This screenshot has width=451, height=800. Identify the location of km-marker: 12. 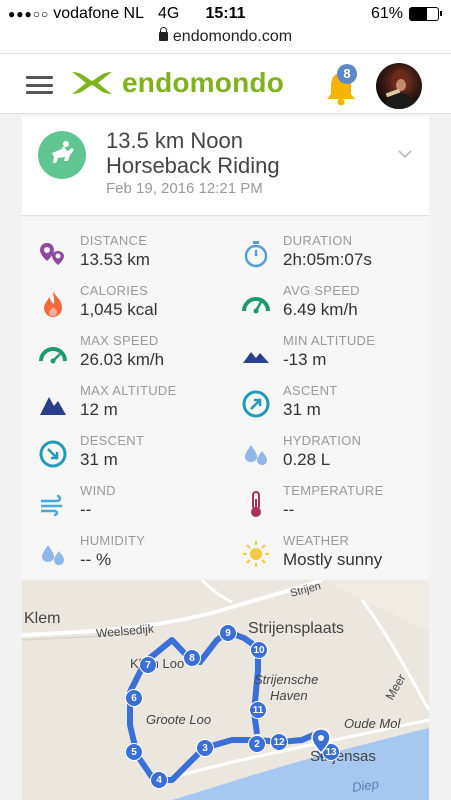
(279, 742).